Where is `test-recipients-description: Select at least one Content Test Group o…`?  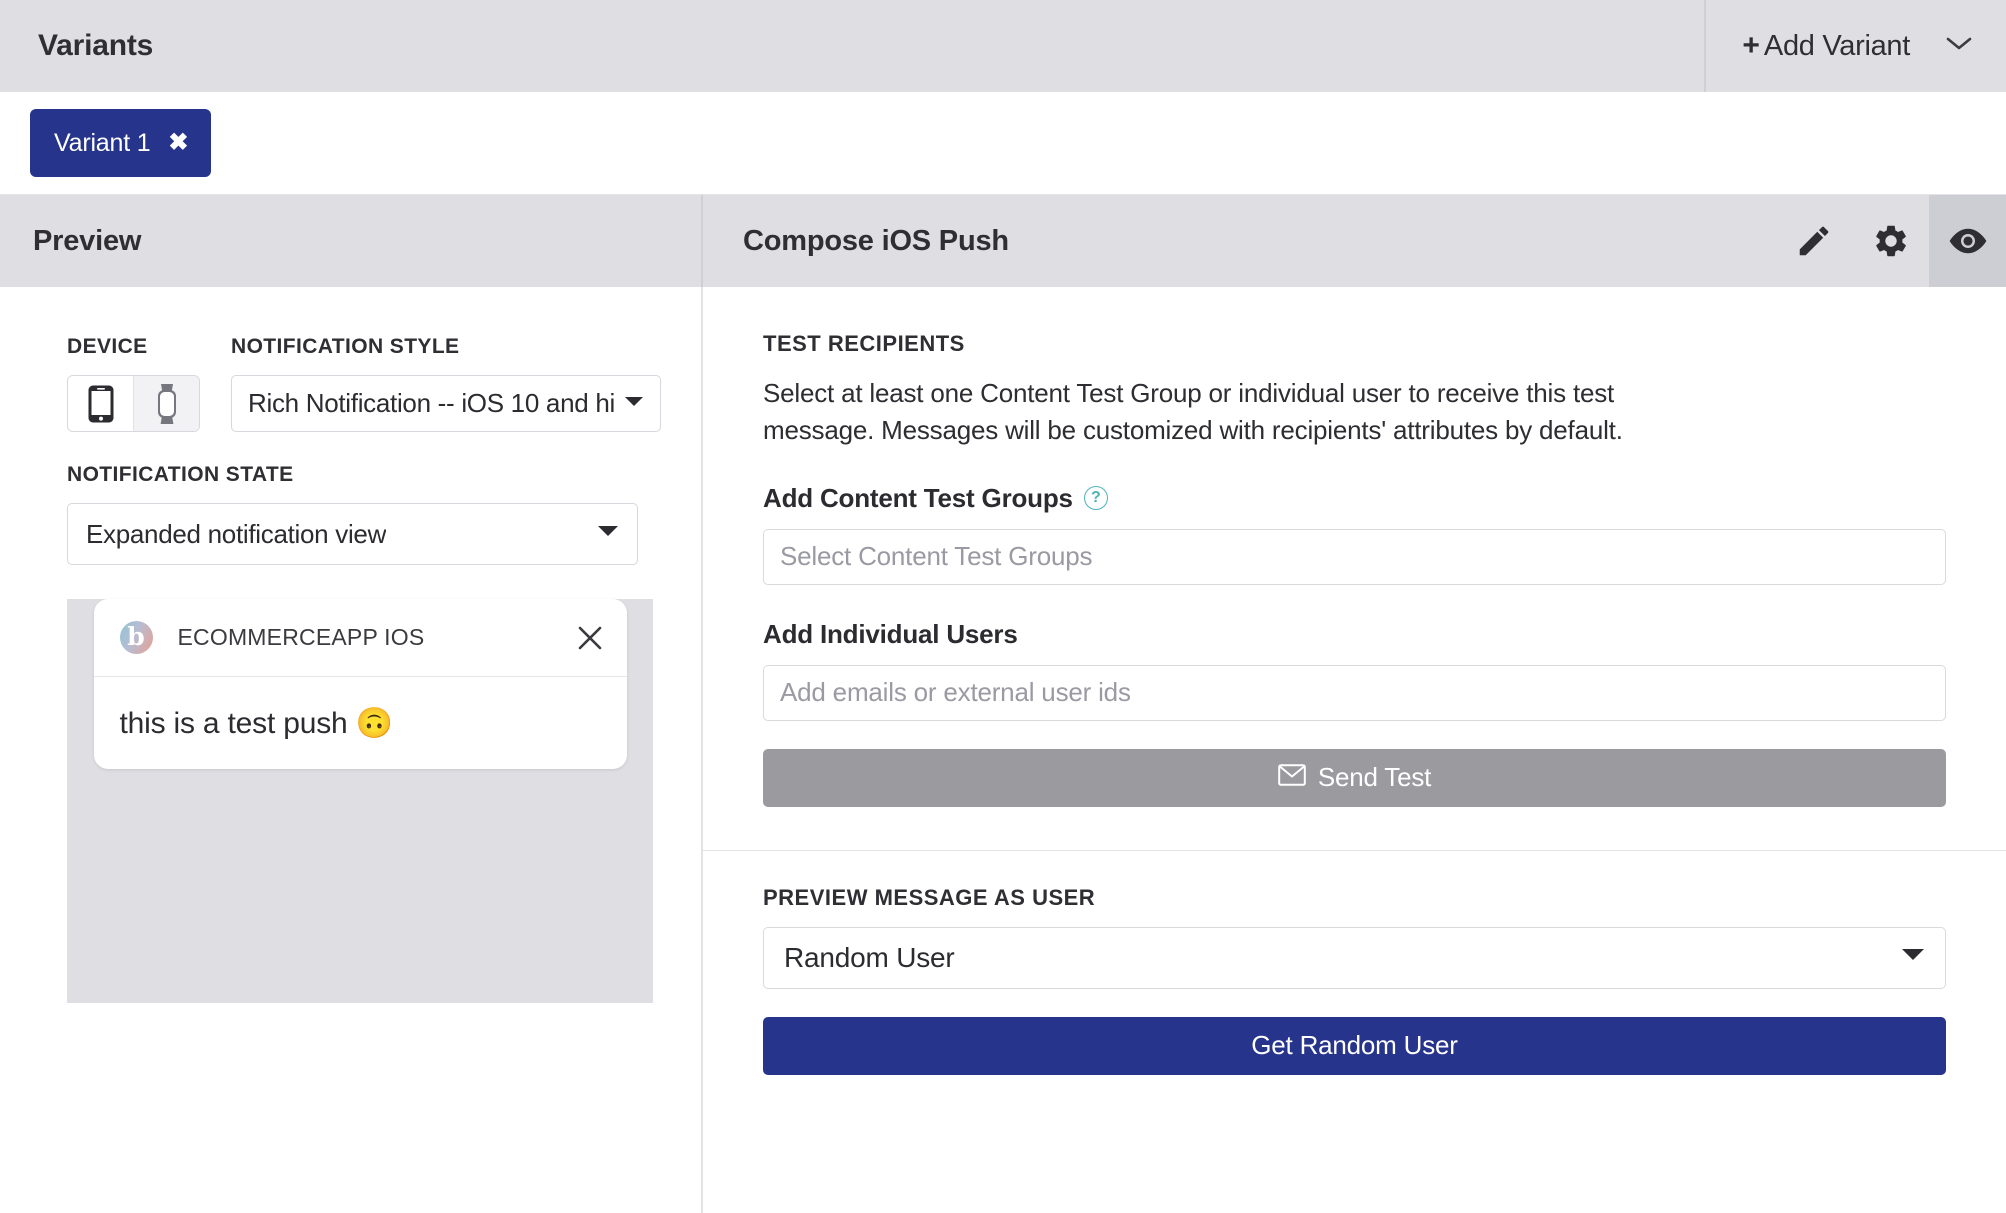
test-recipients-description: Select at least one Content Test Group o… is located at coordinates (1193, 411).